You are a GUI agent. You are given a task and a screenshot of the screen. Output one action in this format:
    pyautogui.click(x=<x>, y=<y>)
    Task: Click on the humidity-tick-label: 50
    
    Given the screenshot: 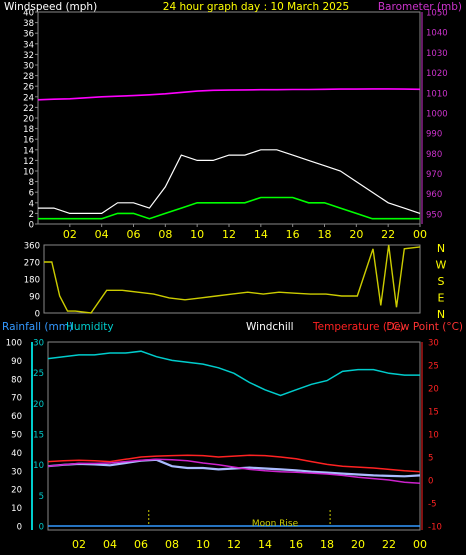 What is the action you would take?
    pyautogui.click(x=16, y=436)
    